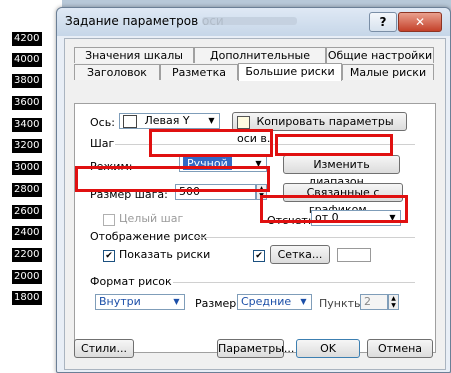  Describe the element at coordinates (266, 301) in the screenshot. I see `tick-size-value: Средние` at that location.